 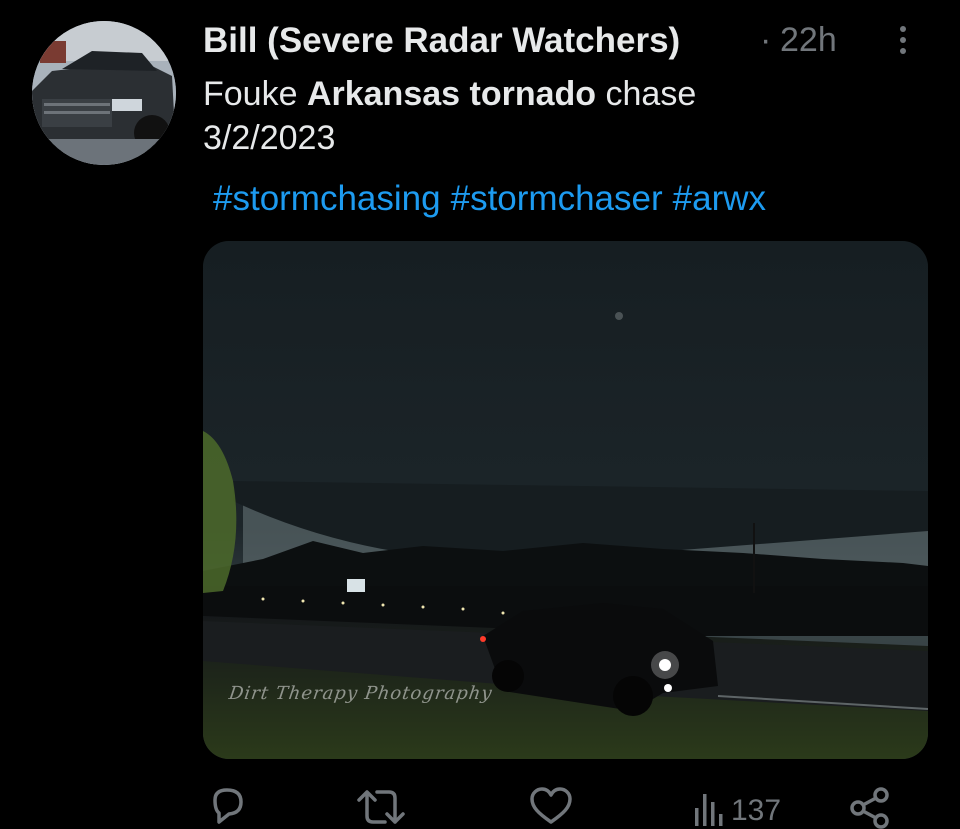 What do you see at coordinates (450, 94) in the screenshot?
I see `tweet-text-line1: Fouke Arkansas tornado chase` at bounding box center [450, 94].